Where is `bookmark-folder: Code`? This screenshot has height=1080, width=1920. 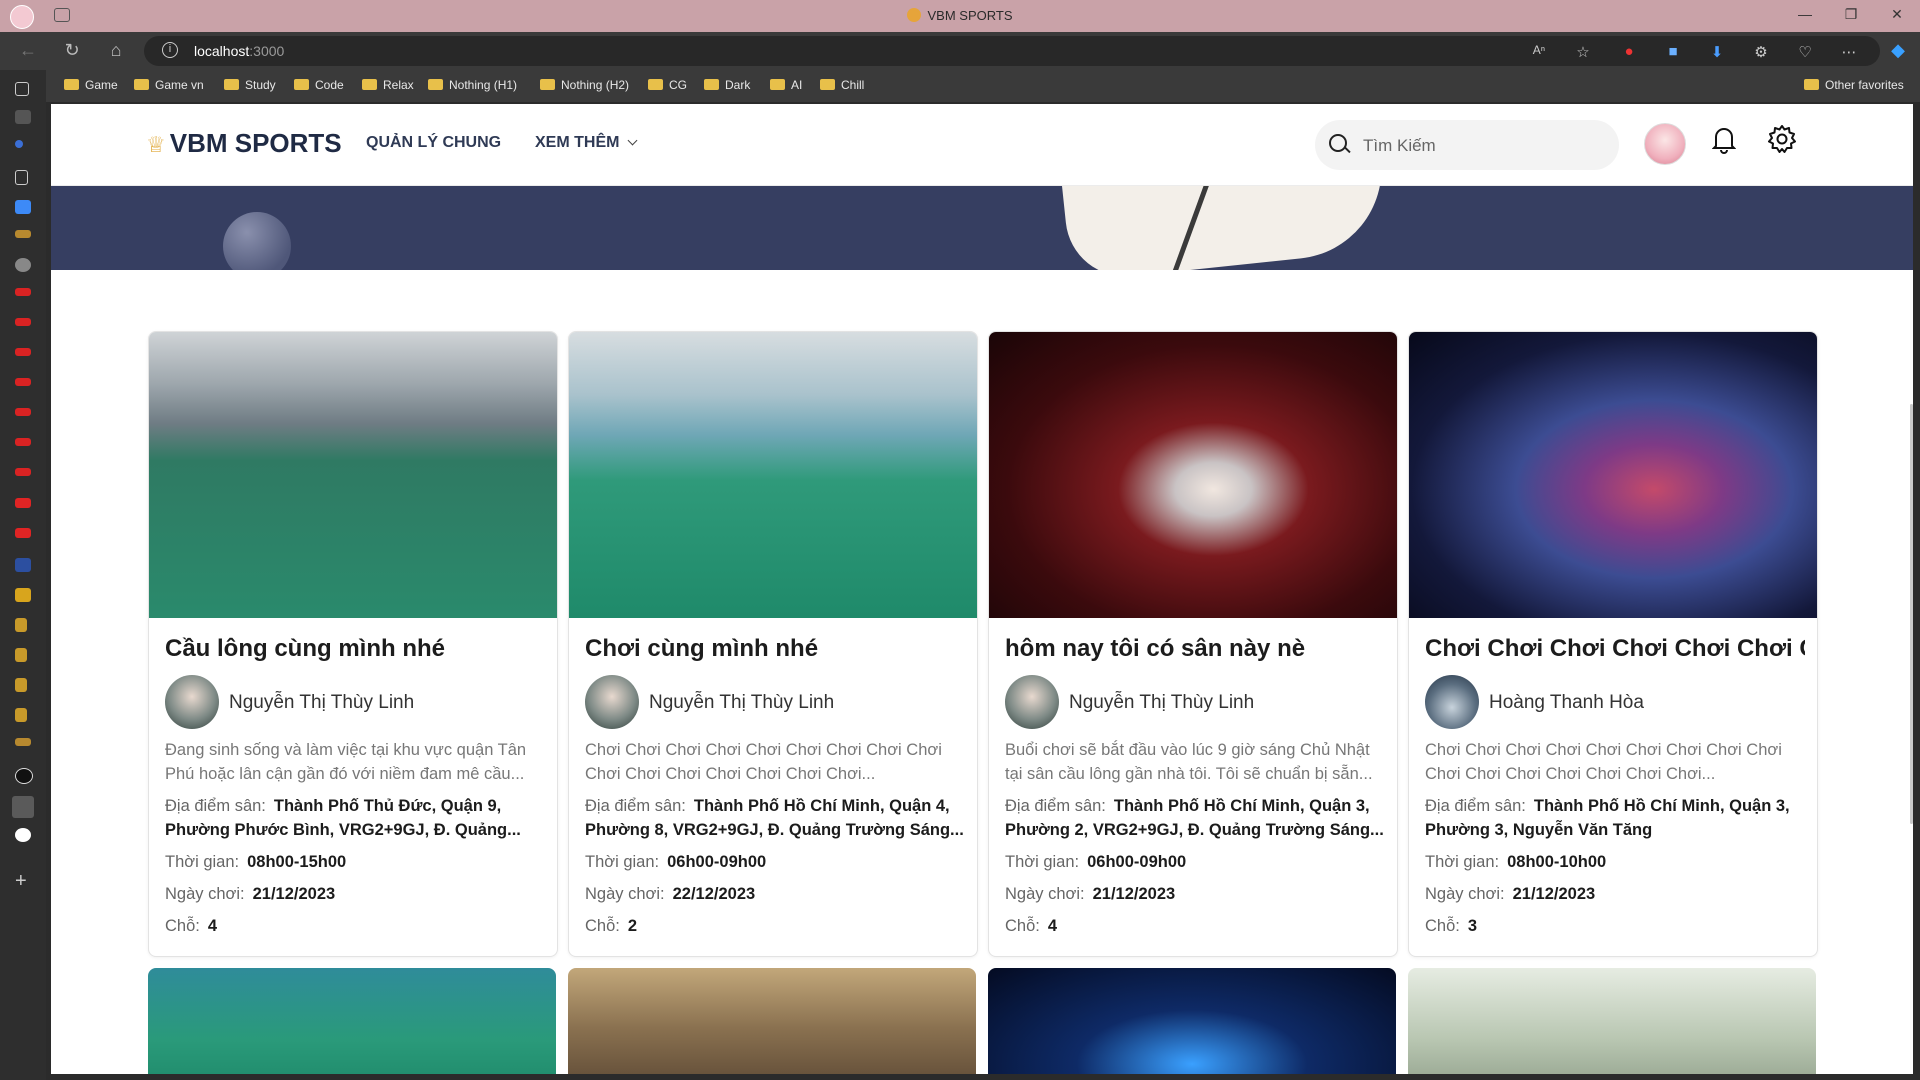 bookmark-folder: Code is located at coordinates (319, 85).